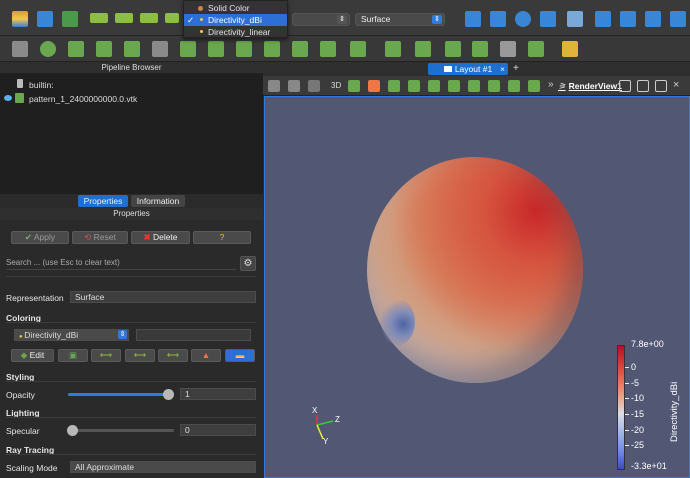 The width and height of the screenshot is (690, 478). Describe the element at coordinates (590, 86) in the screenshot. I see `render-view-label: ⚞ RenderView1` at that location.